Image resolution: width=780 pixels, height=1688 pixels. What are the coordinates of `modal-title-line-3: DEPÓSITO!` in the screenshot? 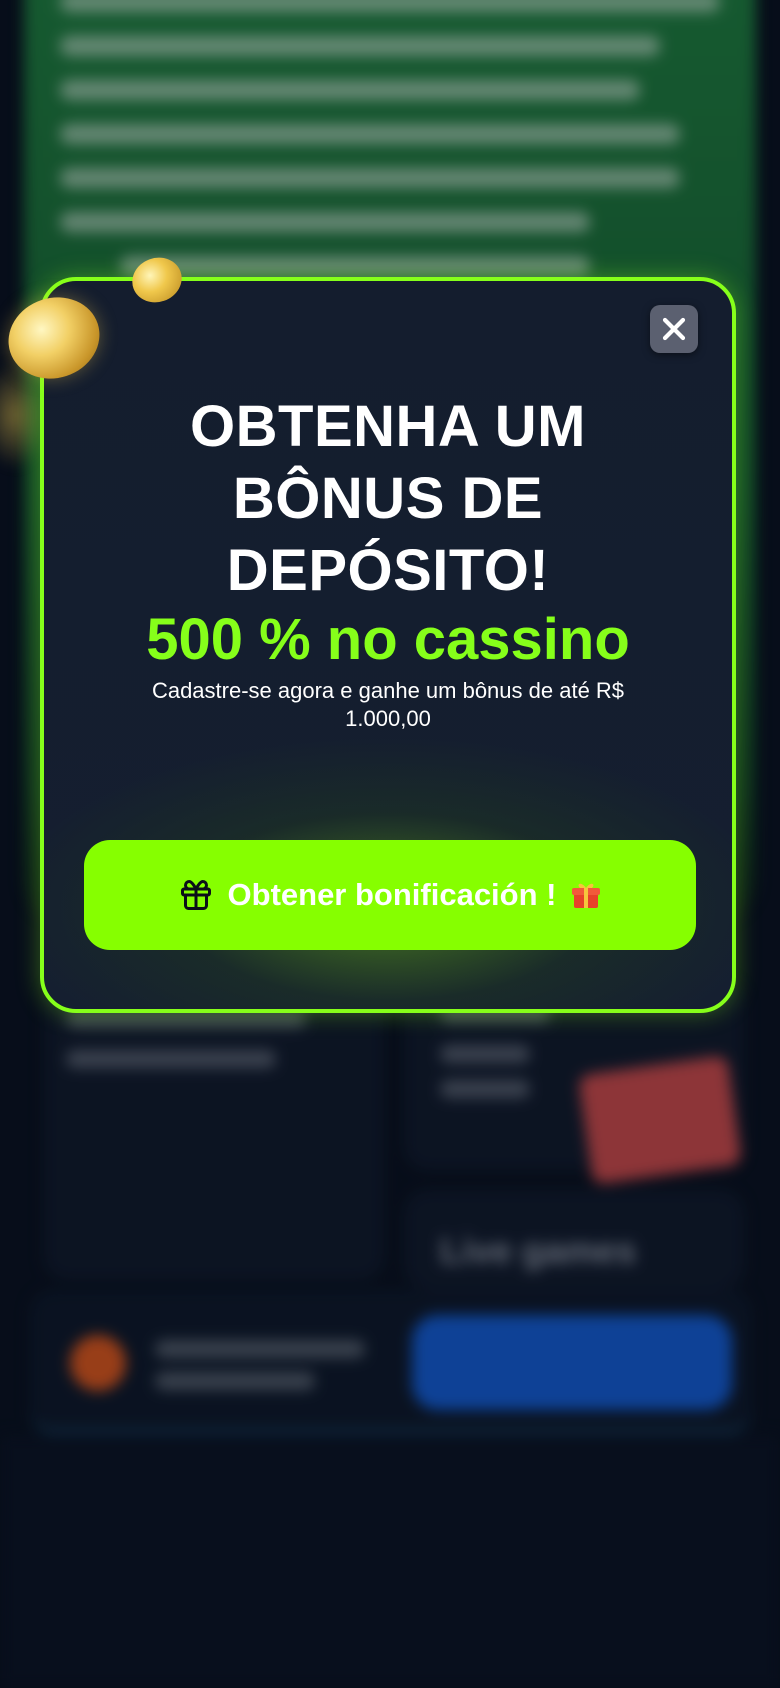 It's located at (388, 570).